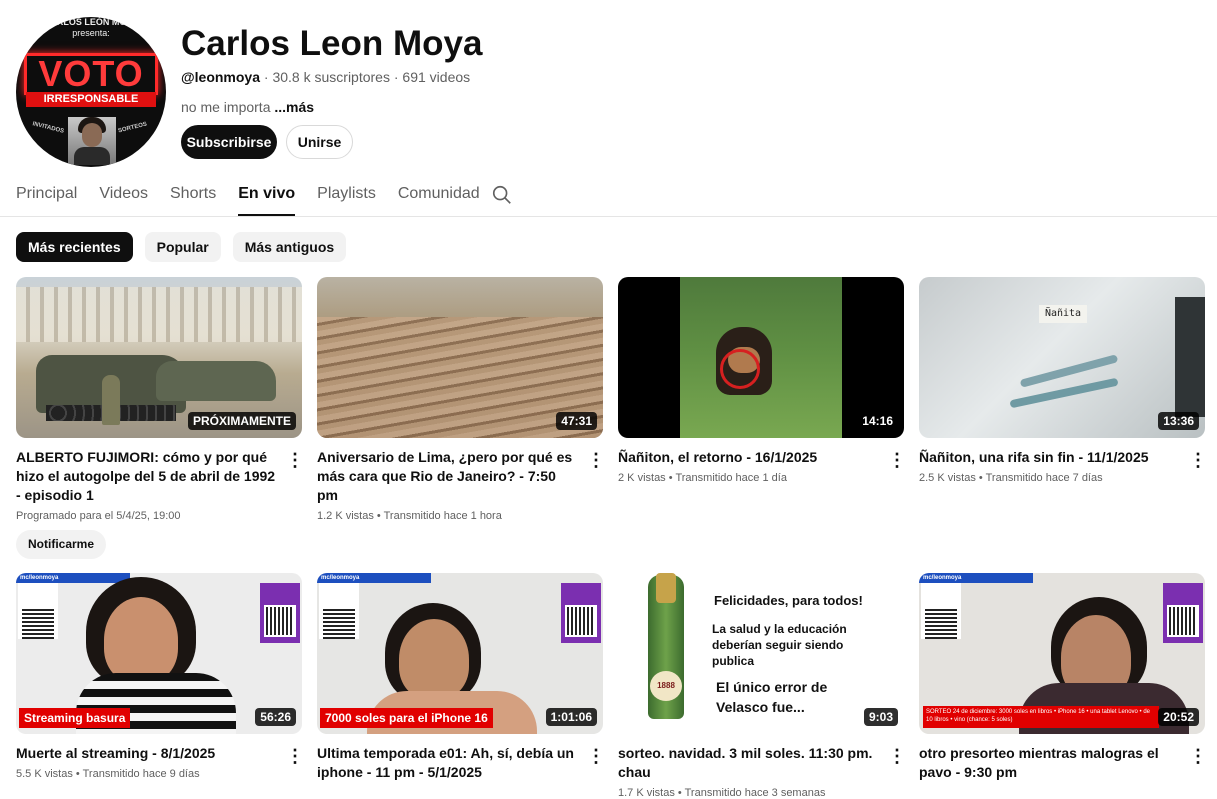 The width and height of the screenshot is (1217, 799). What do you see at coordinates (221, 77) in the screenshot?
I see `channel-handle: @leonmoya` at bounding box center [221, 77].